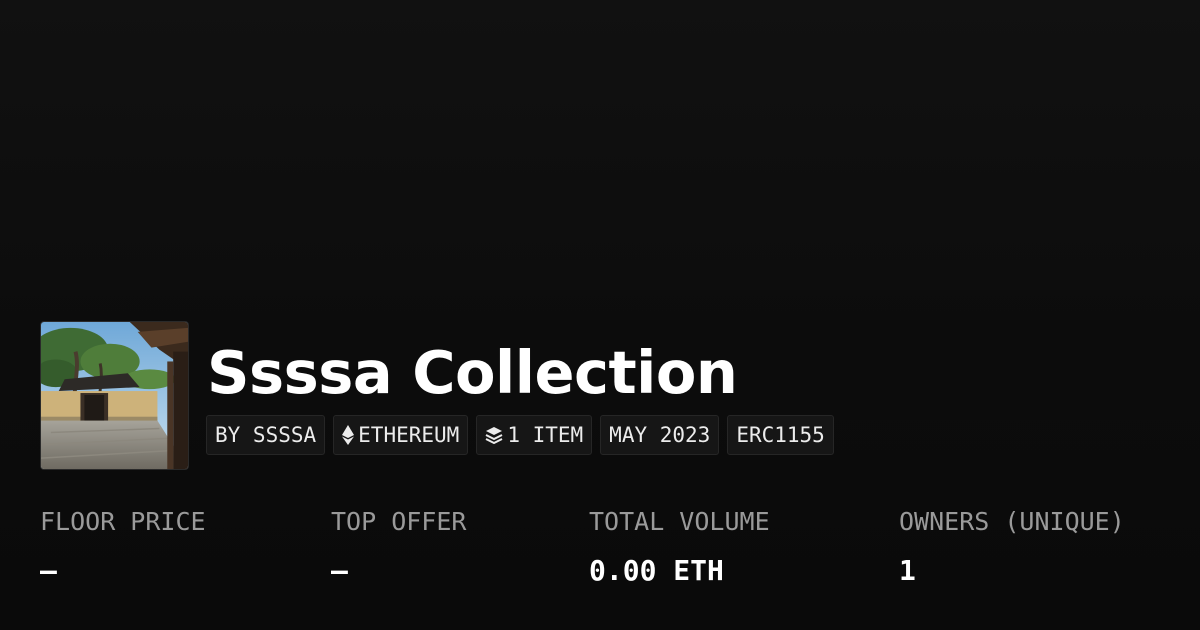 The width and height of the screenshot is (1200, 630). I want to click on stat-value: 0.00 ETH, so click(656, 570).